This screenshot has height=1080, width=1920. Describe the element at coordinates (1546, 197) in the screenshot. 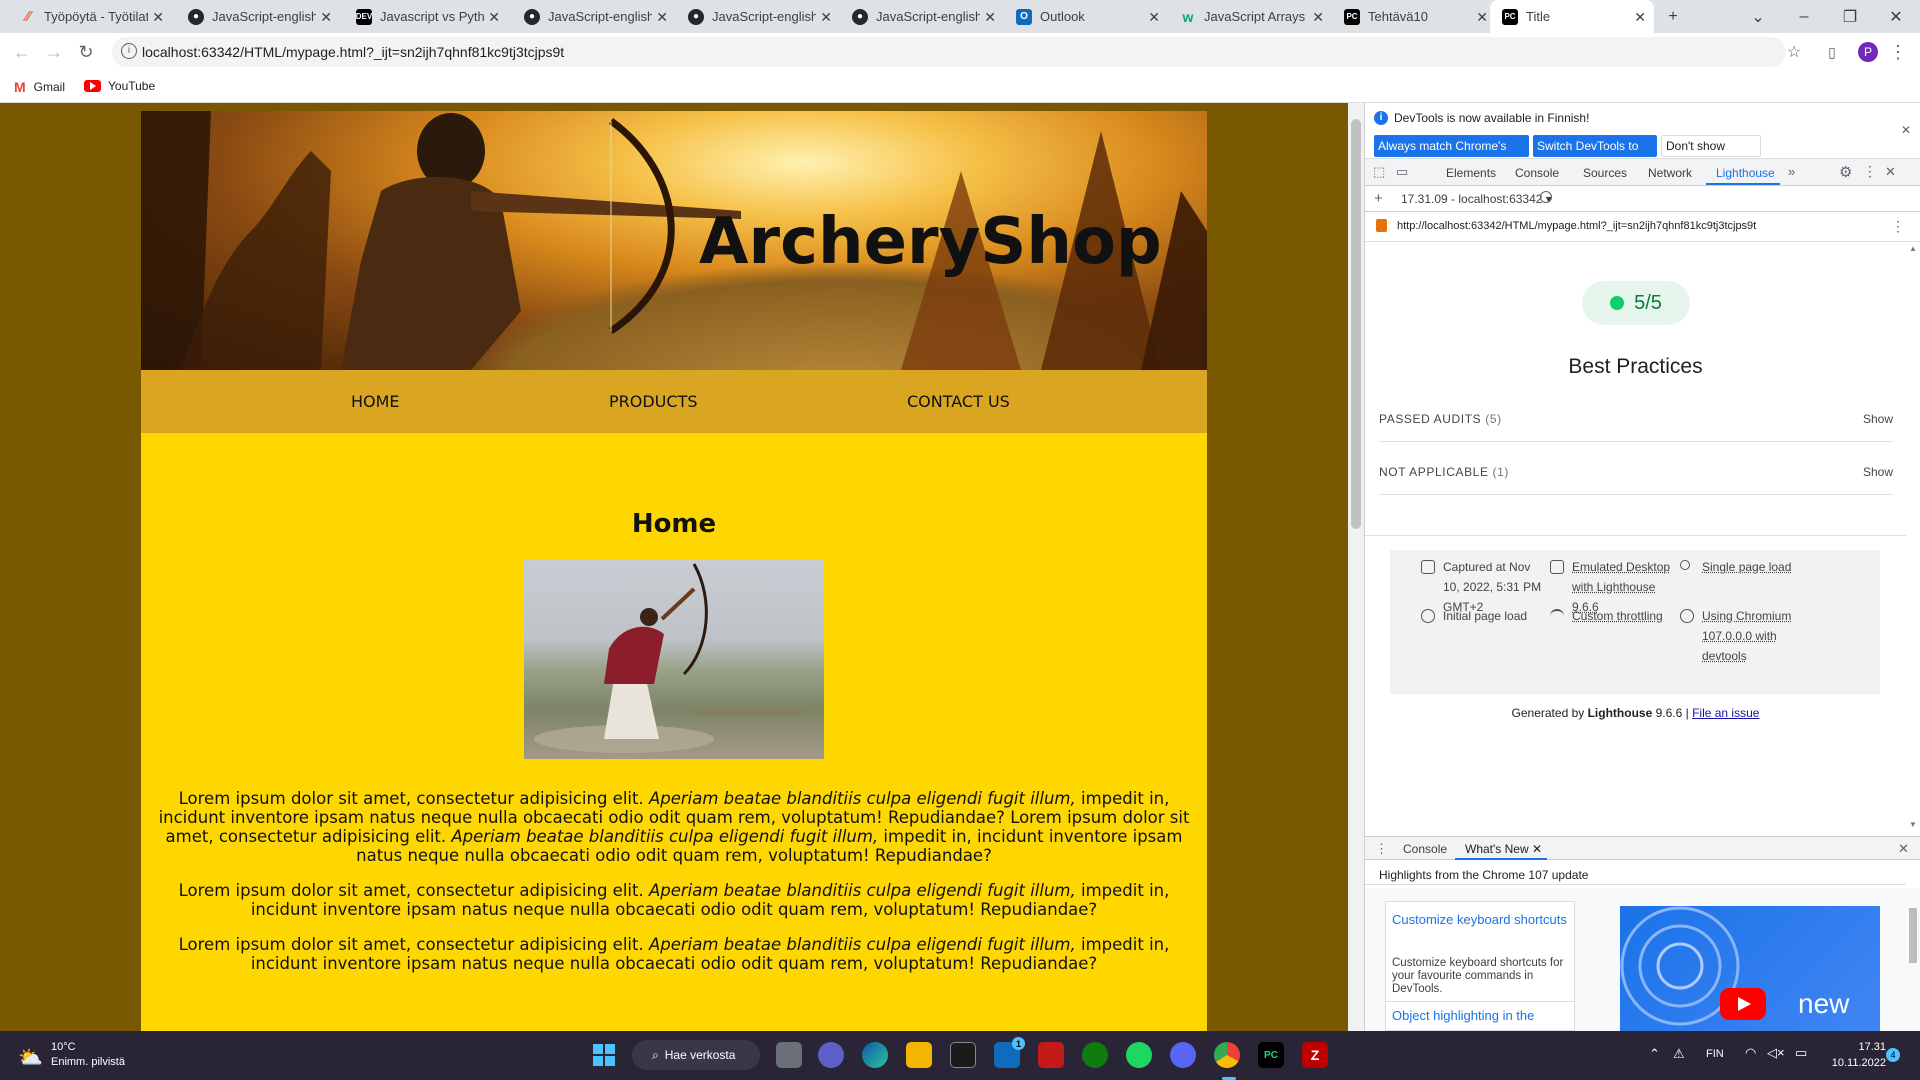

I see `clear-reports-icon` at that location.